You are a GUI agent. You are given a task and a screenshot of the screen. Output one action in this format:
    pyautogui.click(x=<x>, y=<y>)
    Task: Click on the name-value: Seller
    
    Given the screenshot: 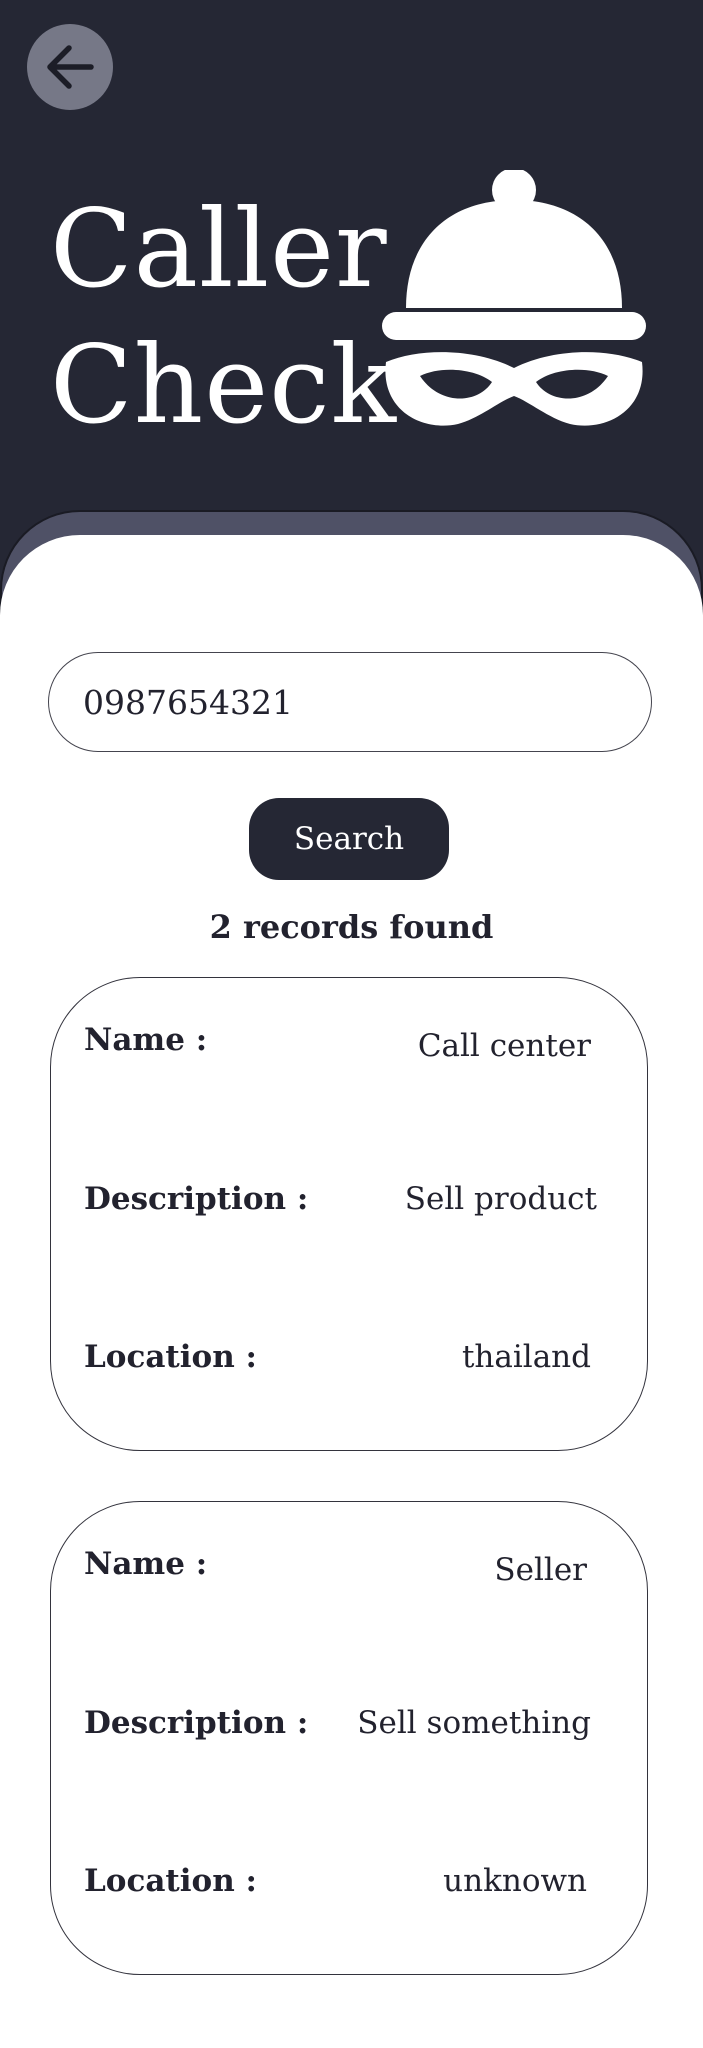 What is the action you would take?
    pyautogui.click(x=540, y=1570)
    